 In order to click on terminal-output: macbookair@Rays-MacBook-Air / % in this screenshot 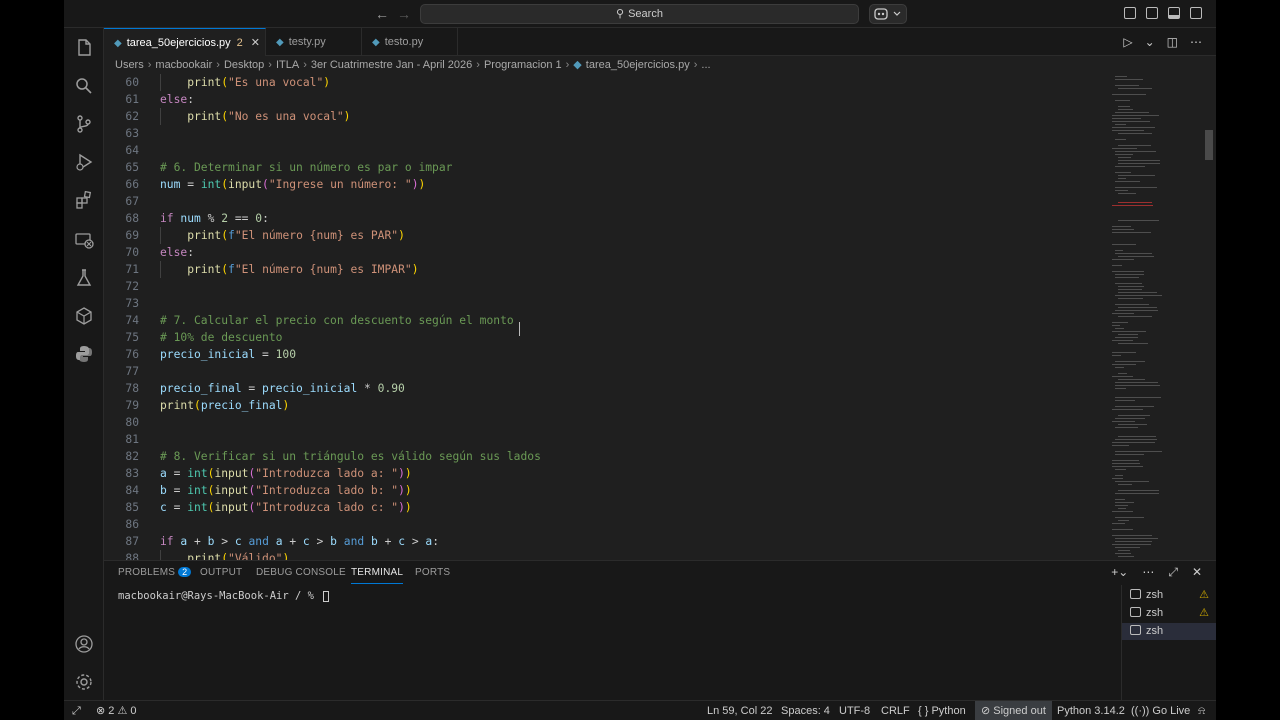, I will do `click(224, 596)`.